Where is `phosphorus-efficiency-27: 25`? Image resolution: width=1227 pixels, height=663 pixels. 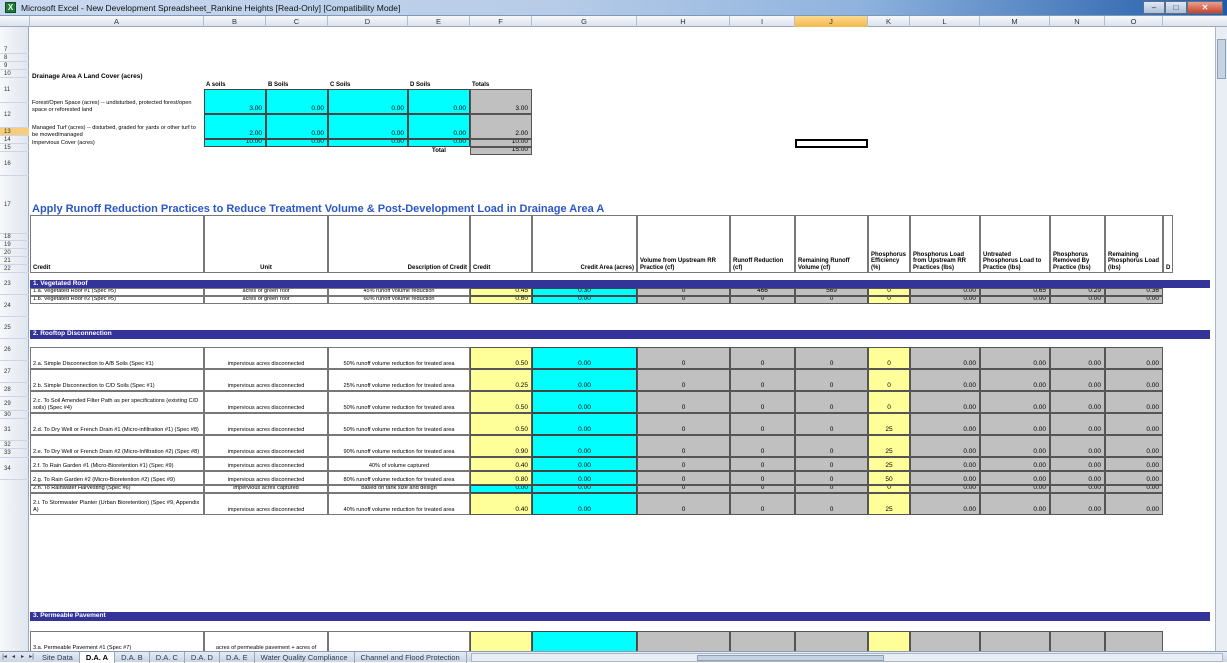 phosphorus-efficiency-27: 25 is located at coordinates (889, 446).